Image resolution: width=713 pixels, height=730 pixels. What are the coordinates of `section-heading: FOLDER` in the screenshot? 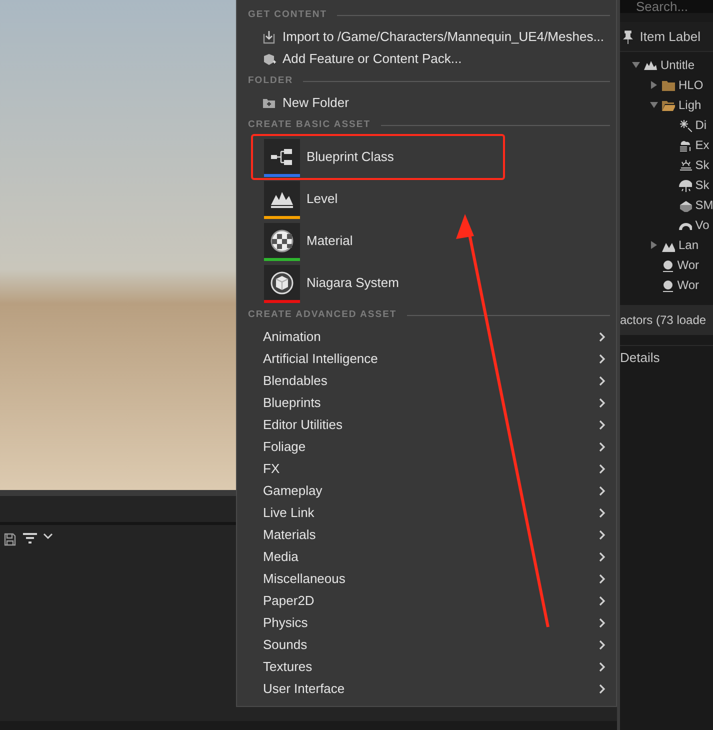 It's located at (271, 81).